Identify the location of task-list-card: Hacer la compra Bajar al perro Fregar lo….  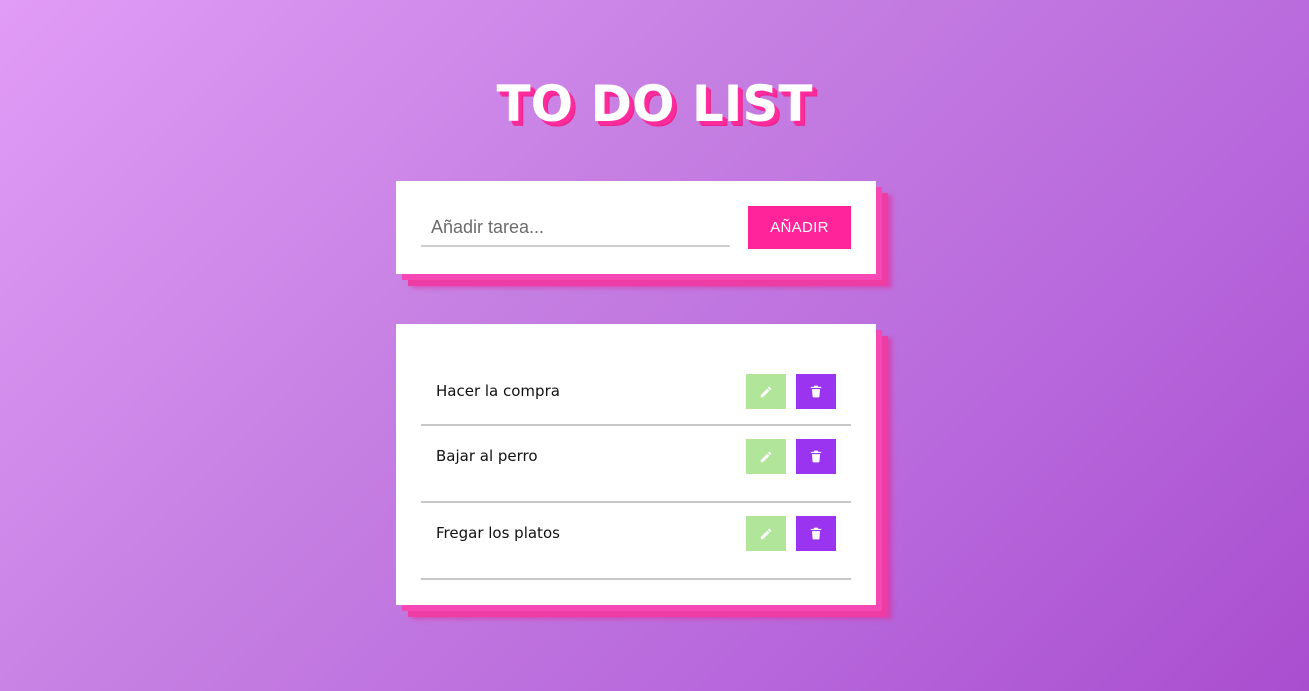
(636, 464).